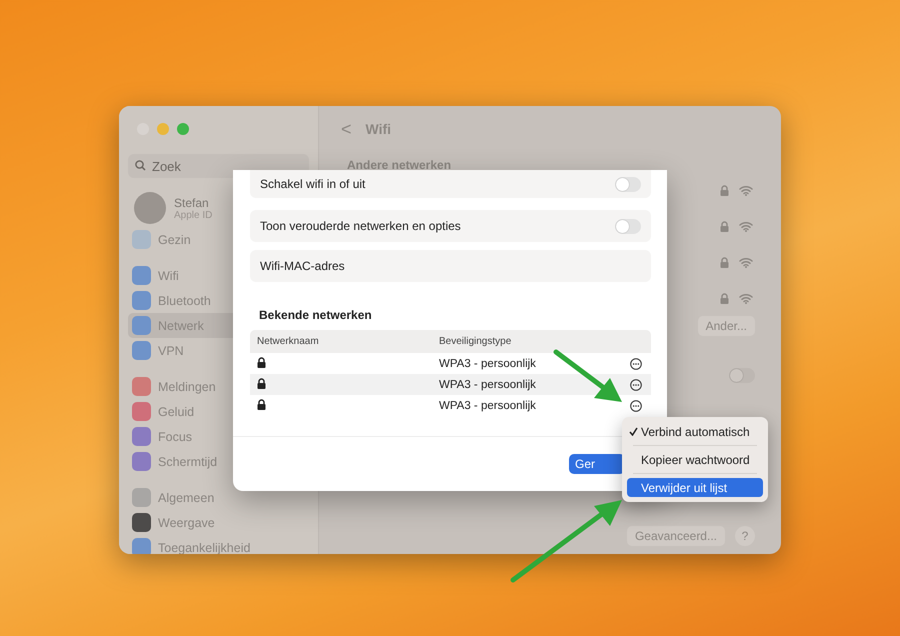  What do you see at coordinates (745, 536) in the screenshot?
I see `help-button: ?` at bounding box center [745, 536].